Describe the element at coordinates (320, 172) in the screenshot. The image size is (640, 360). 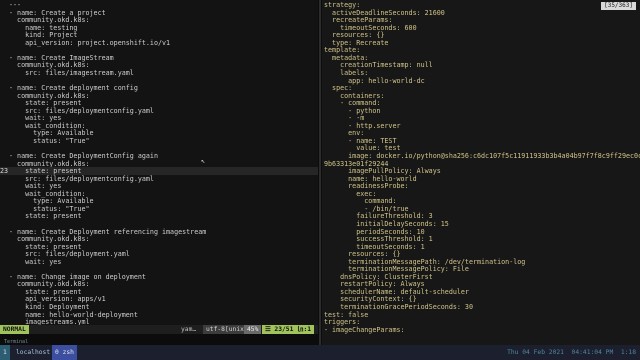
I see `pane-divider` at that location.